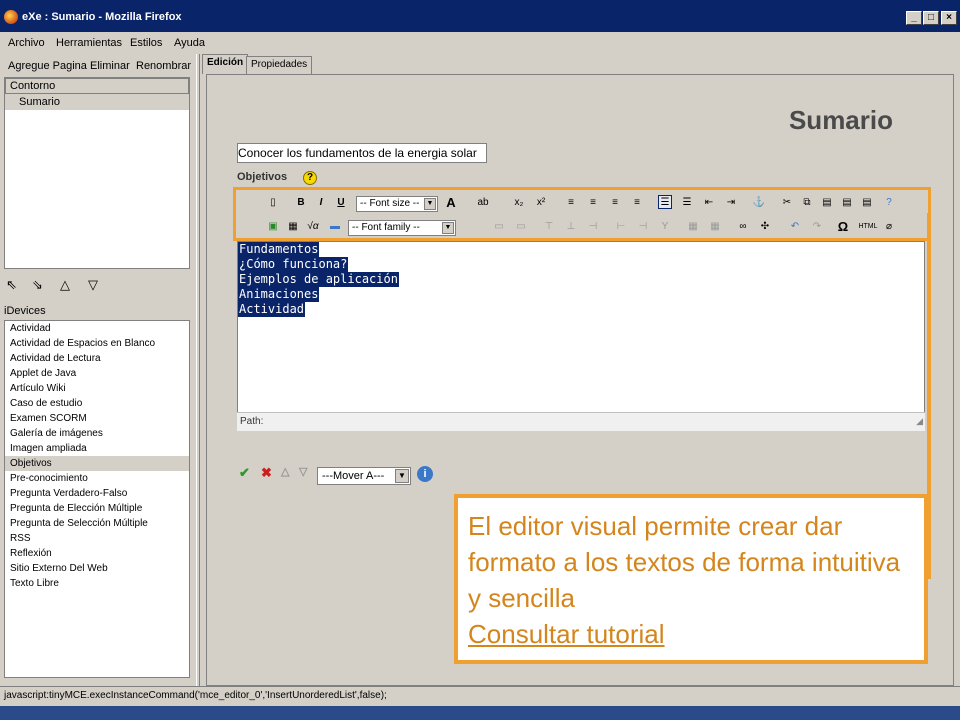  Describe the element at coordinates (47, 66) in the screenshot. I see `add-page-button: Agregue Pagina` at that location.